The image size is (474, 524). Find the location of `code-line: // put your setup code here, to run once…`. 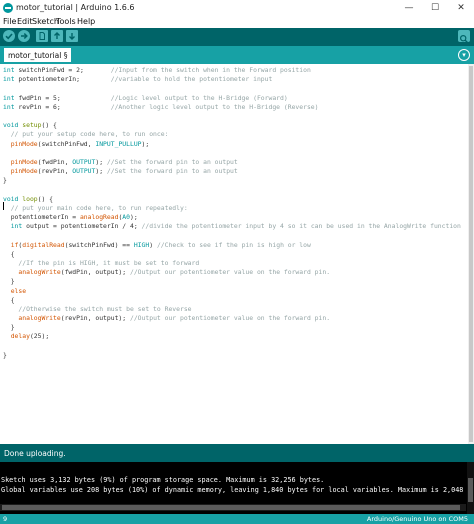

code-line: // put your setup code here, to run once… is located at coordinates (232, 134).